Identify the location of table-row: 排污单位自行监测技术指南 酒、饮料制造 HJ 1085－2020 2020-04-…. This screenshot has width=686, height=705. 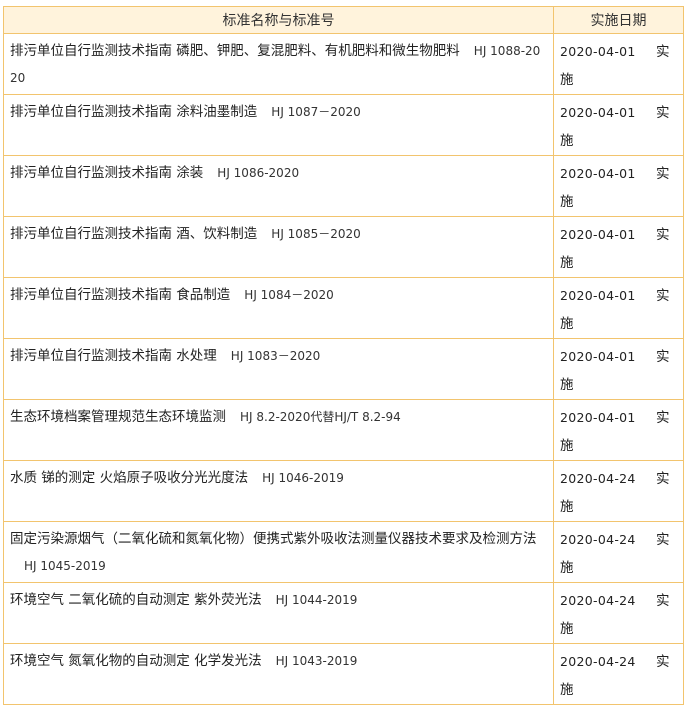
(343, 247).